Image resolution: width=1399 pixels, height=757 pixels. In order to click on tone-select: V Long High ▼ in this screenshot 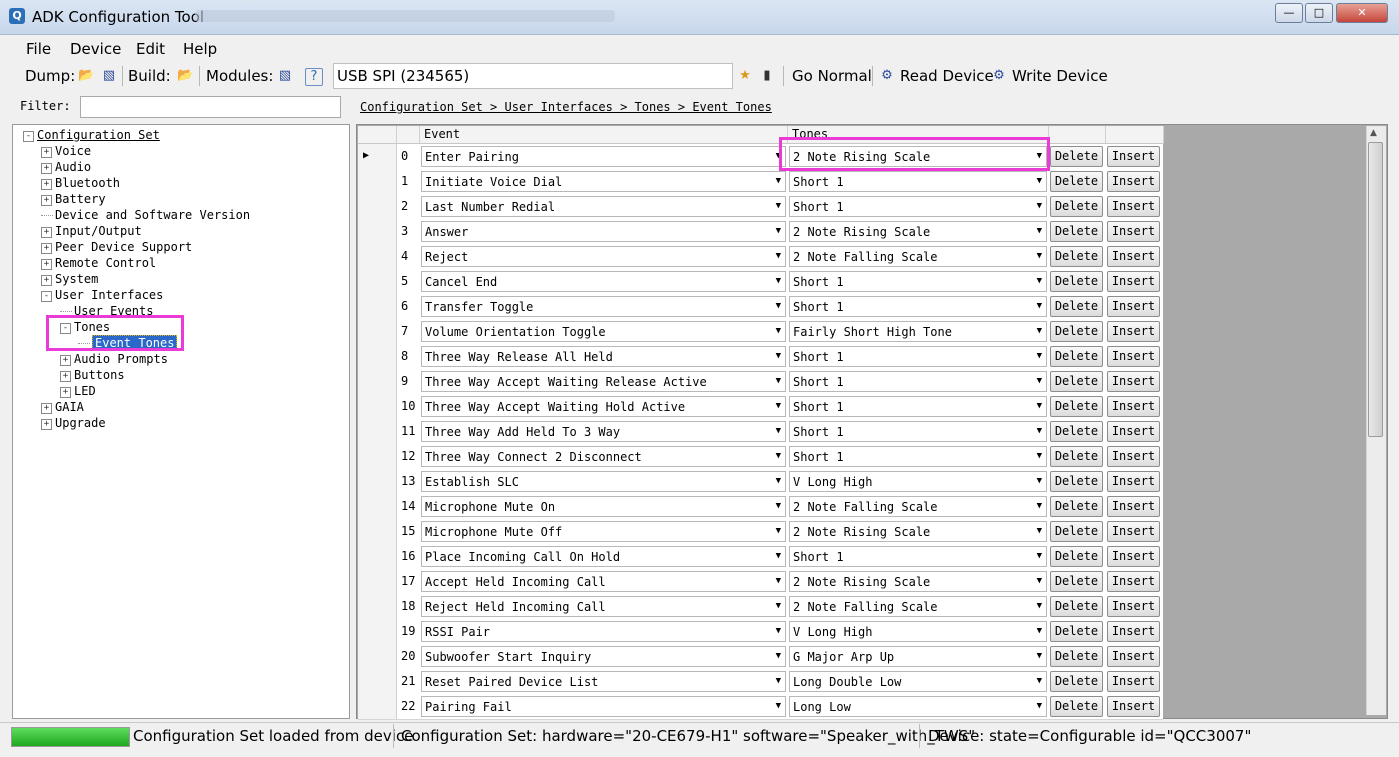, I will do `click(918, 481)`.